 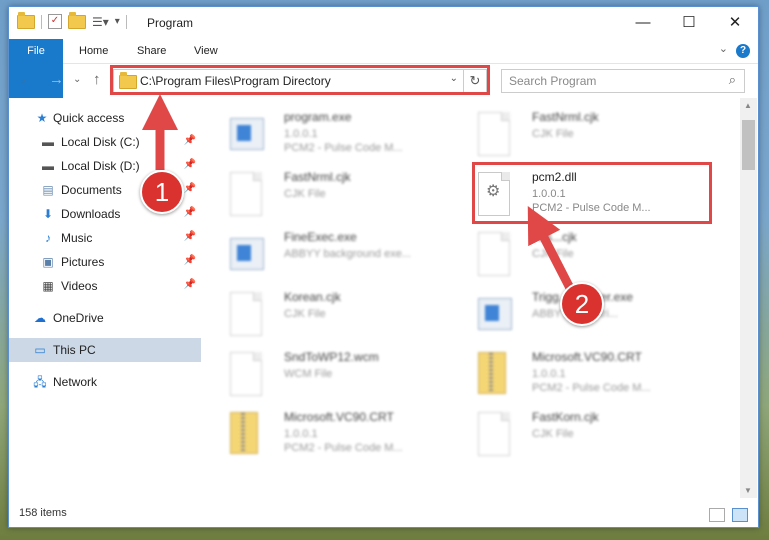 What do you see at coordinates (552, 250) in the screenshot?
I see `arrow-to-file` at bounding box center [552, 250].